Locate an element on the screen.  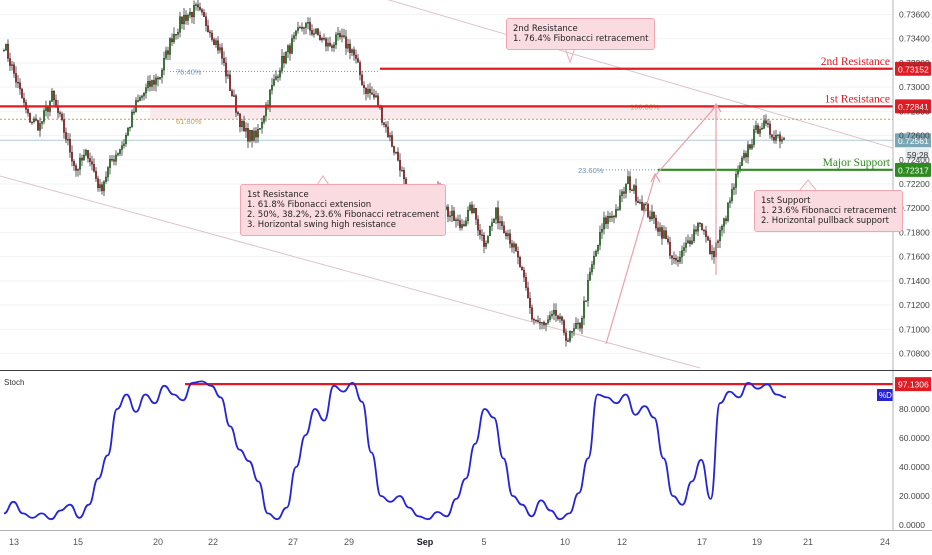
price-tick-label: 0.73600 is located at coordinates (914, 15).